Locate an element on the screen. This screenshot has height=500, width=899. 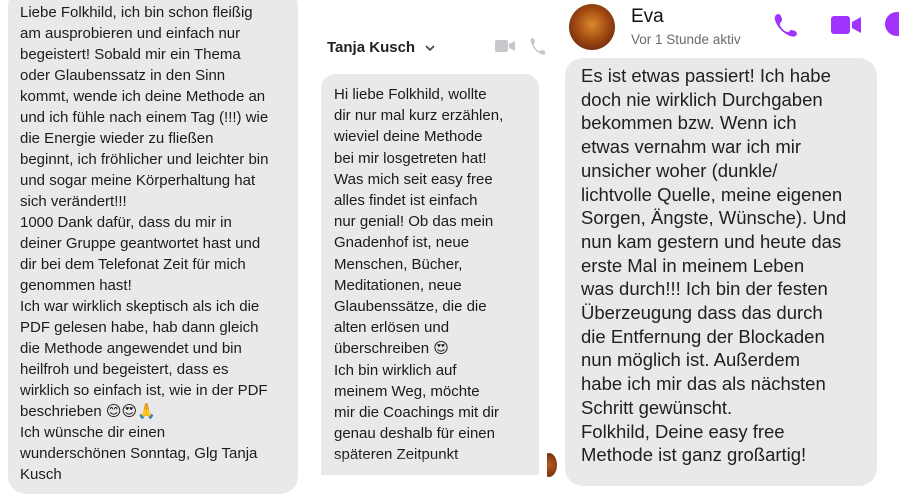
avatar-thumbnail is located at coordinates (552, 465).